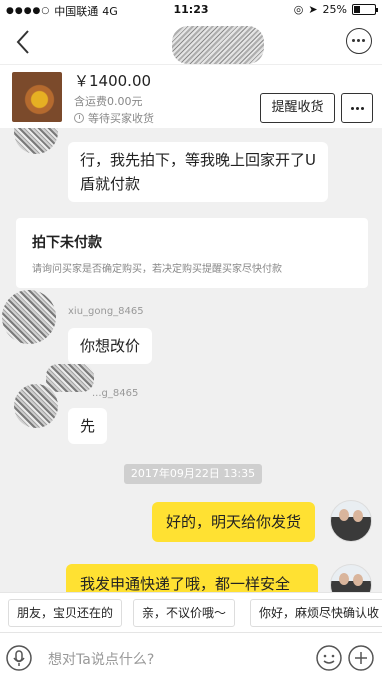 This screenshot has width=382, height=680. Describe the element at coordinates (184, 613) in the screenshot. I see `quick-reply-chip: 亲，不议价哦～` at that location.